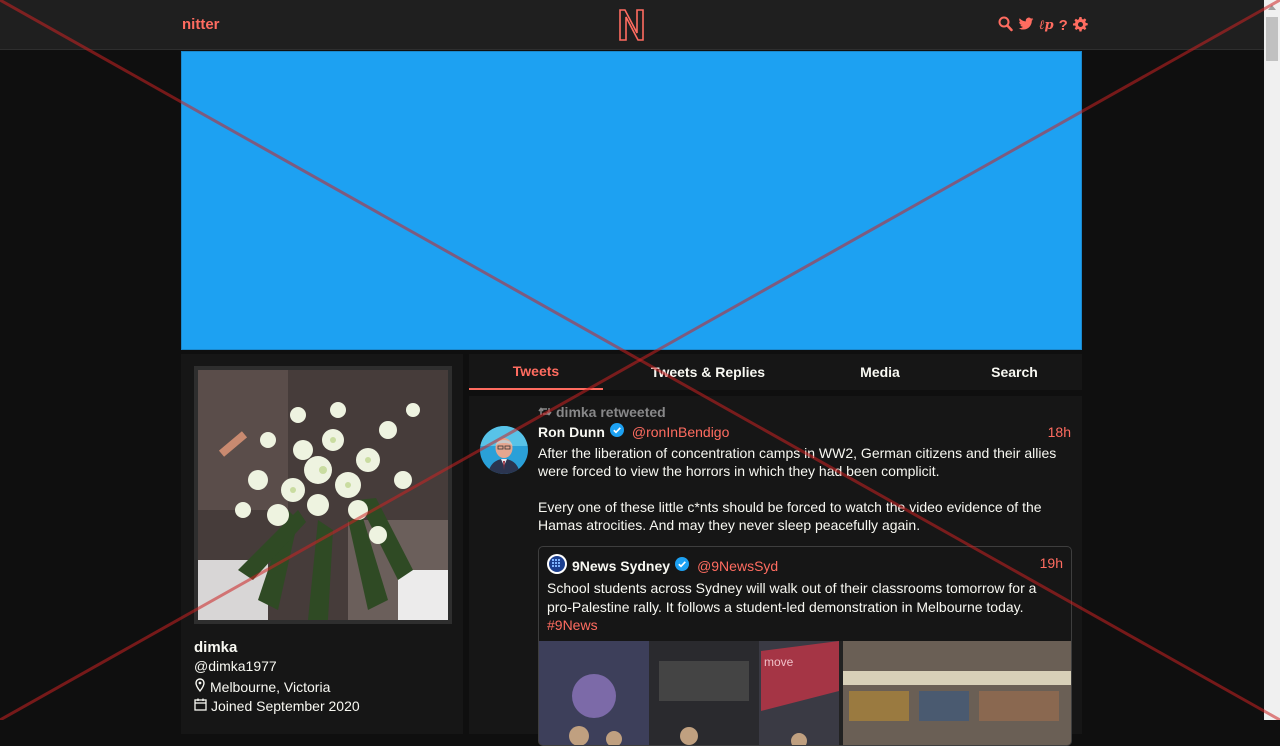 The width and height of the screenshot is (1280, 746). I want to click on location-pin-icon, so click(200, 686).